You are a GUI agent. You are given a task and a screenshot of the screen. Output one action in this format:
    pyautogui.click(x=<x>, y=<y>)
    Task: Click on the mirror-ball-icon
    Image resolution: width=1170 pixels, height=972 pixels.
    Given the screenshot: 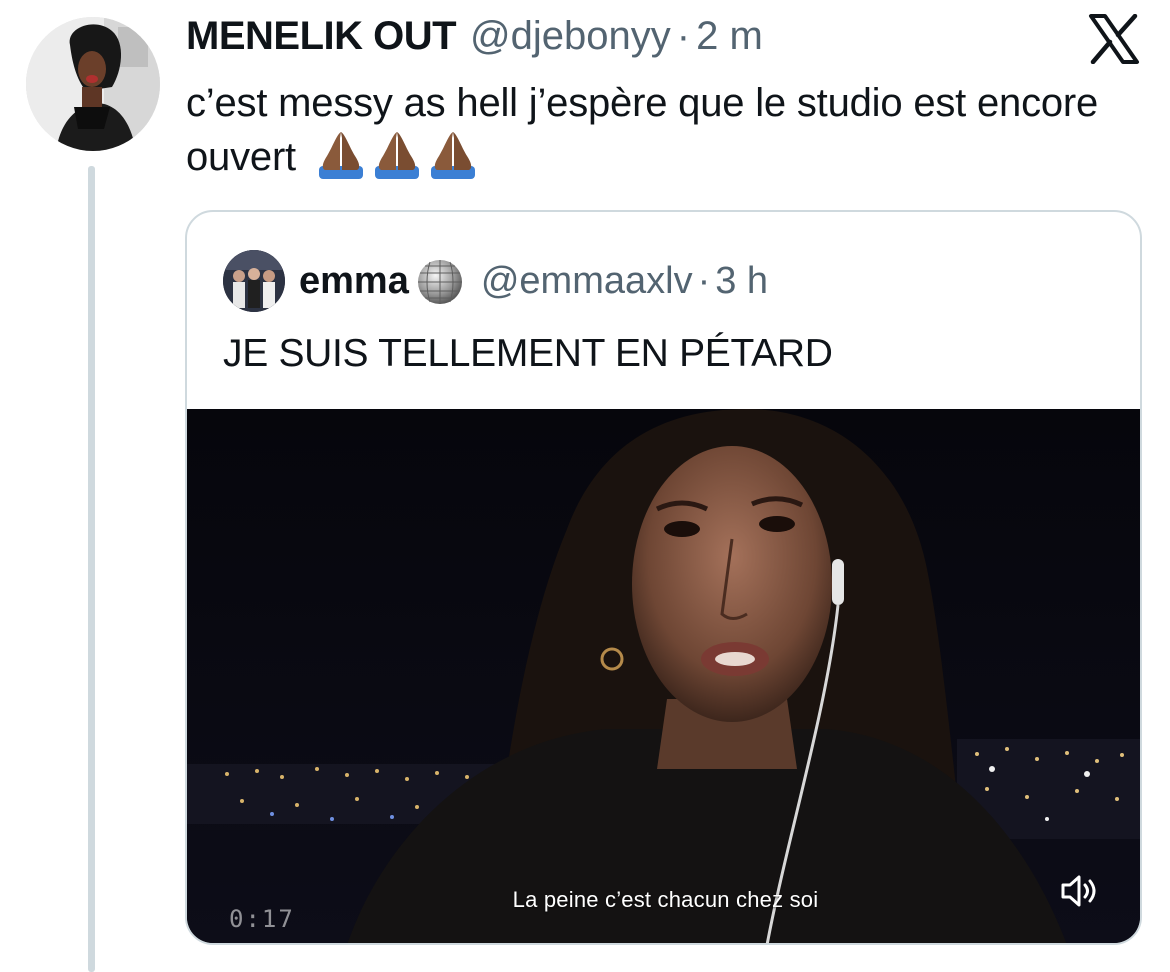 What is the action you would take?
    pyautogui.click(x=439, y=282)
    